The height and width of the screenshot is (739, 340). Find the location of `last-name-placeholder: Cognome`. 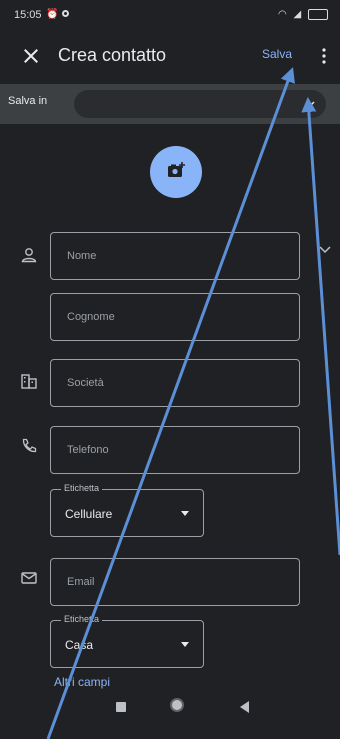

last-name-placeholder: Cognome is located at coordinates (91, 317).